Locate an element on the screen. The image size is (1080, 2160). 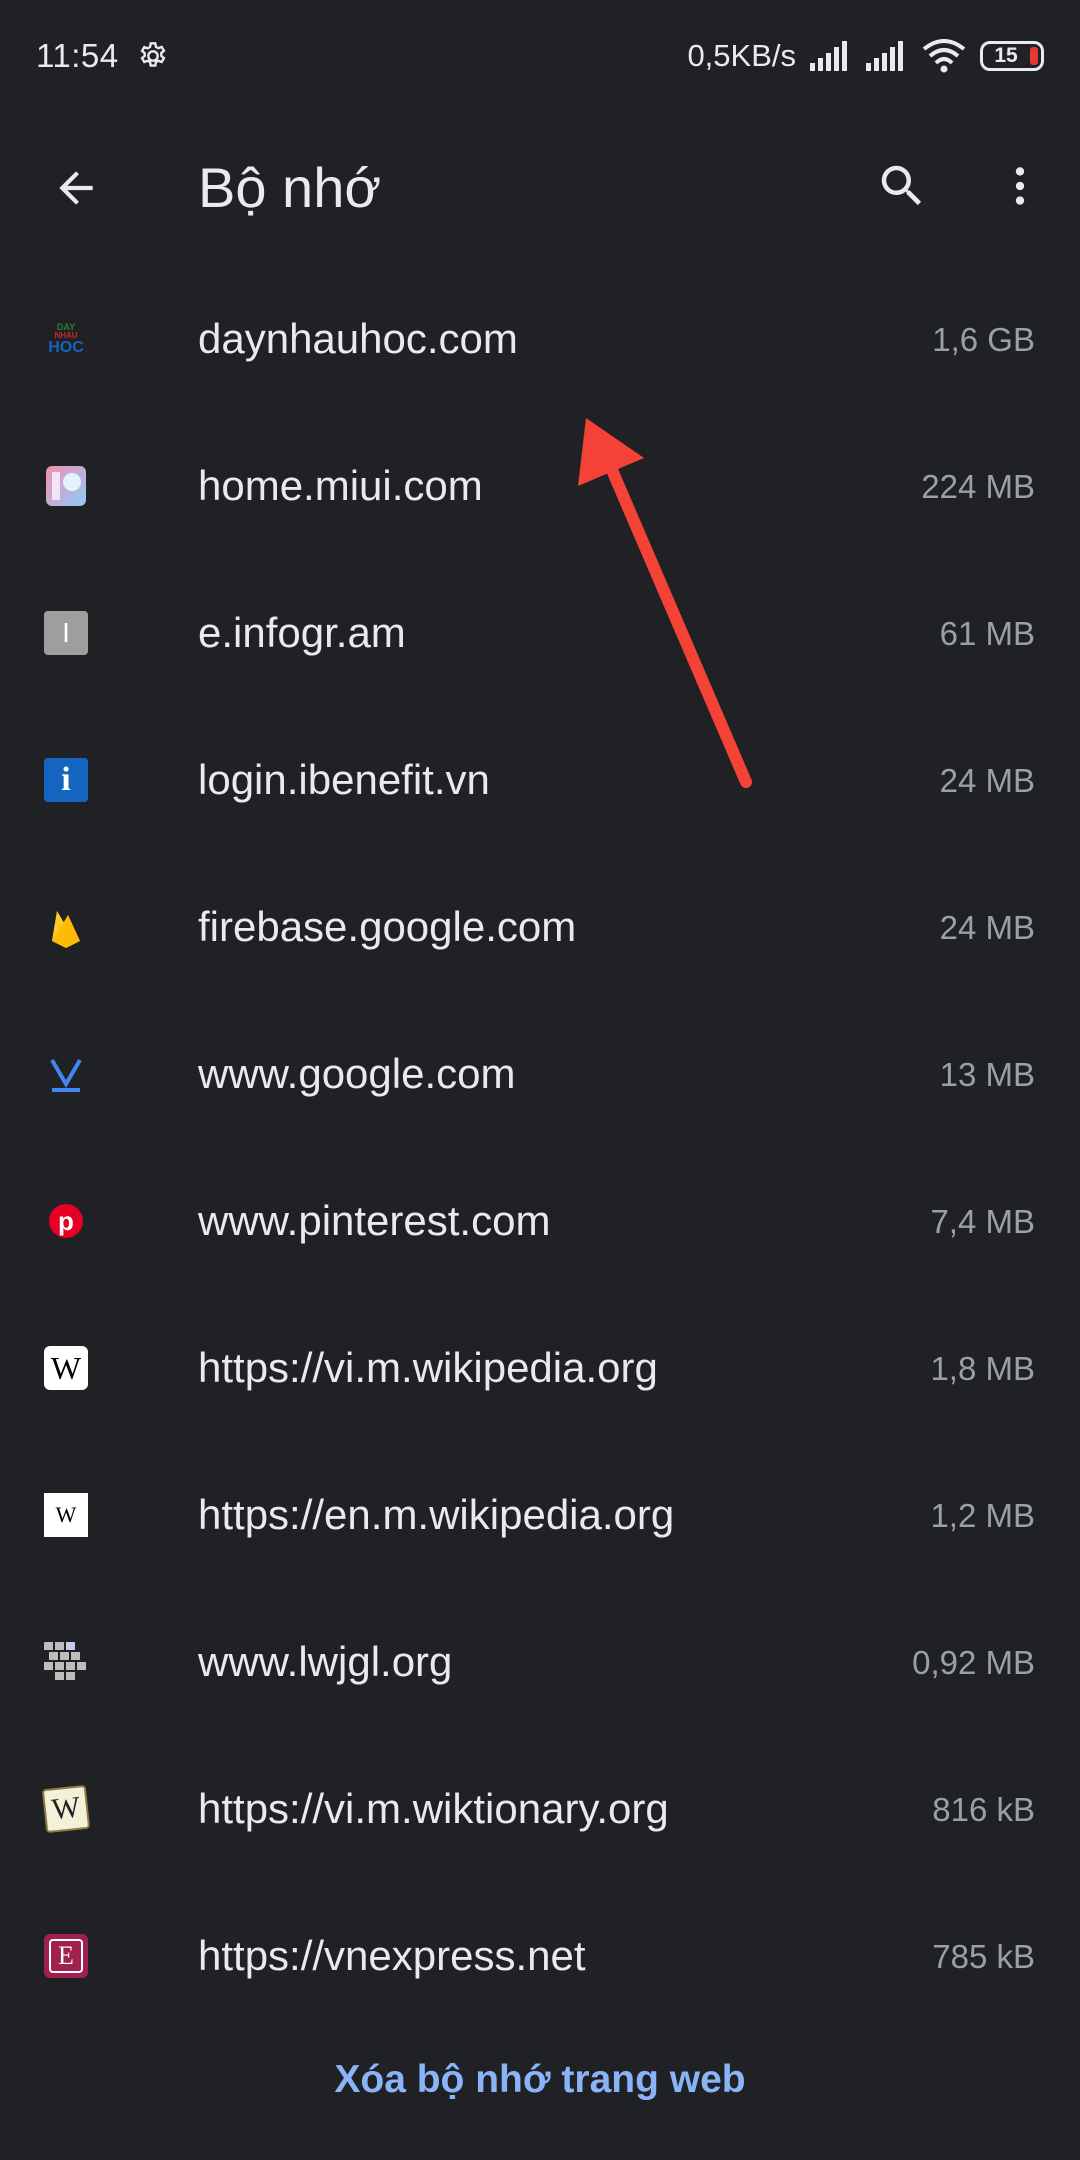
favicon-letter: I is located at coordinates (66, 632).